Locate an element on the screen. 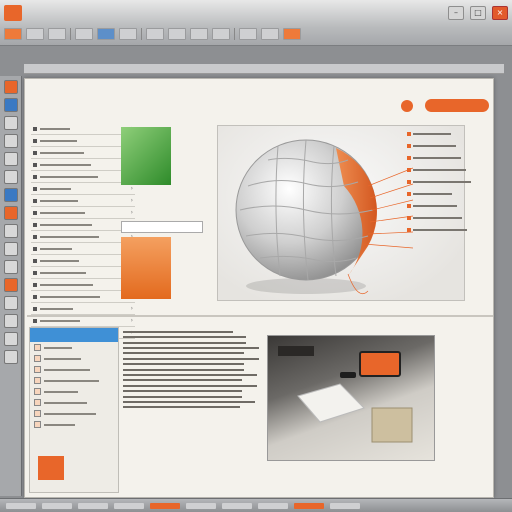  dock-icon-zoom is located at coordinates (10, 249).